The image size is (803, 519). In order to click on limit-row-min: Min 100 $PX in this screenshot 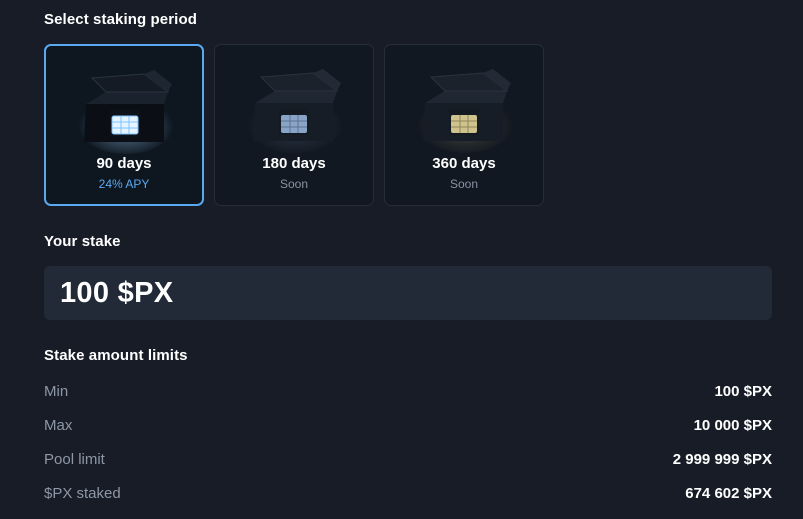, I will do `click(408, 391)`.